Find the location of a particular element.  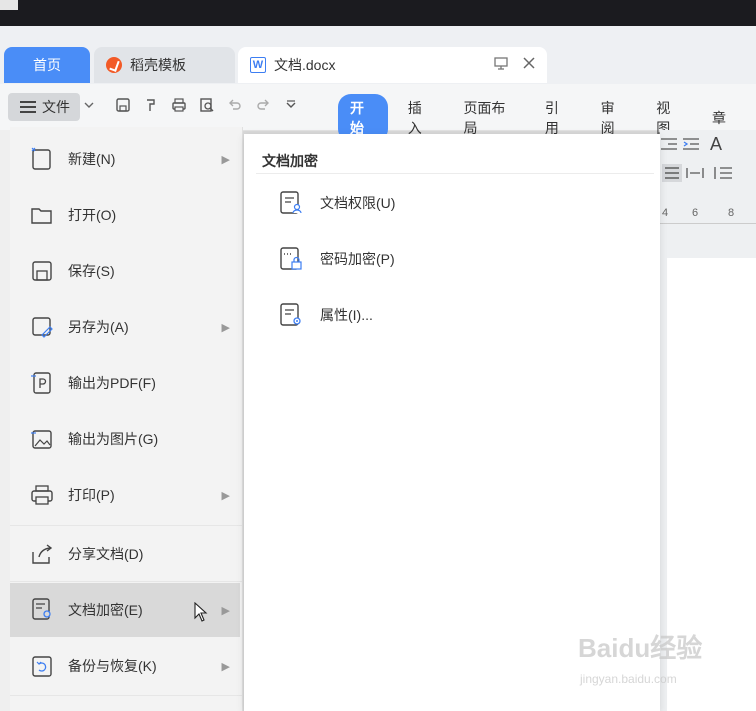

line-spacing-icon is located at coordinates (723, 175).